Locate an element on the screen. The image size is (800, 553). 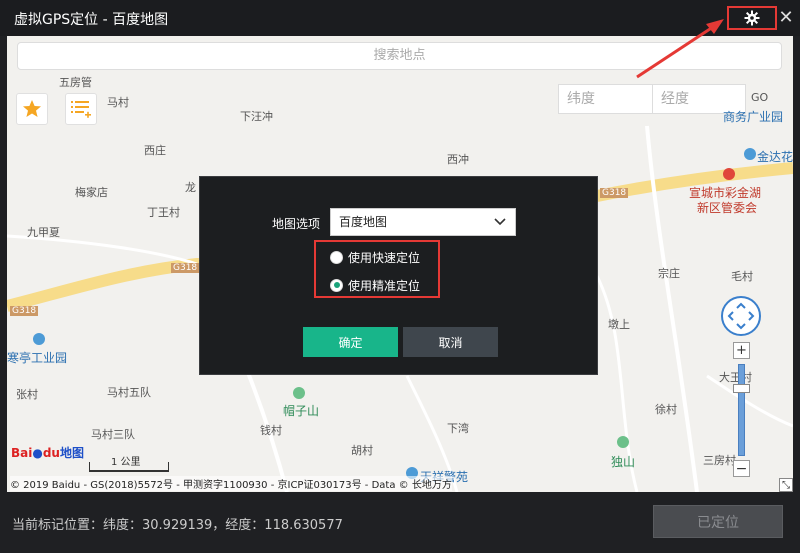
radio-fast-locate: 使用快速定位 is located at coordinates (375, 257).